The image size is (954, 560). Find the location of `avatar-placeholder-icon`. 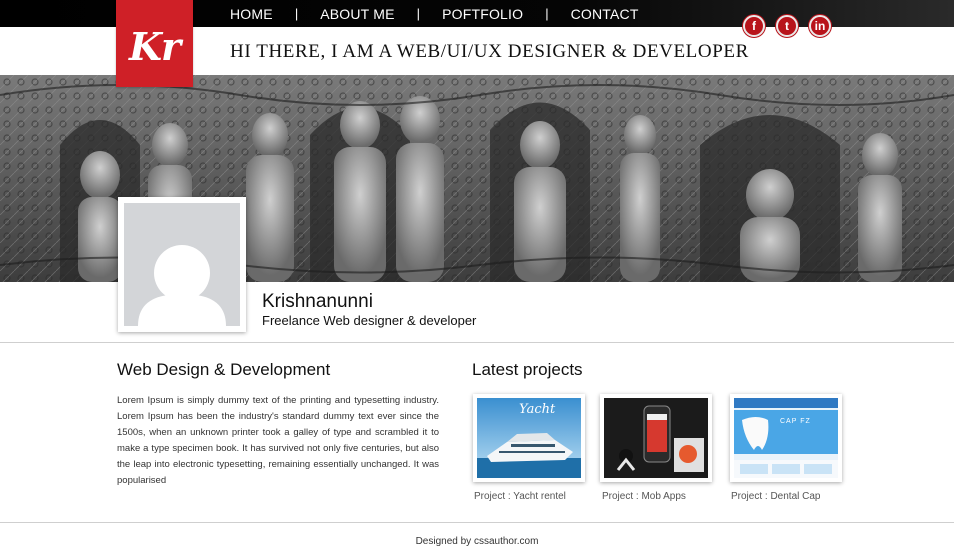

avatar-placeholder-icon is located at coordinates (182, 264).